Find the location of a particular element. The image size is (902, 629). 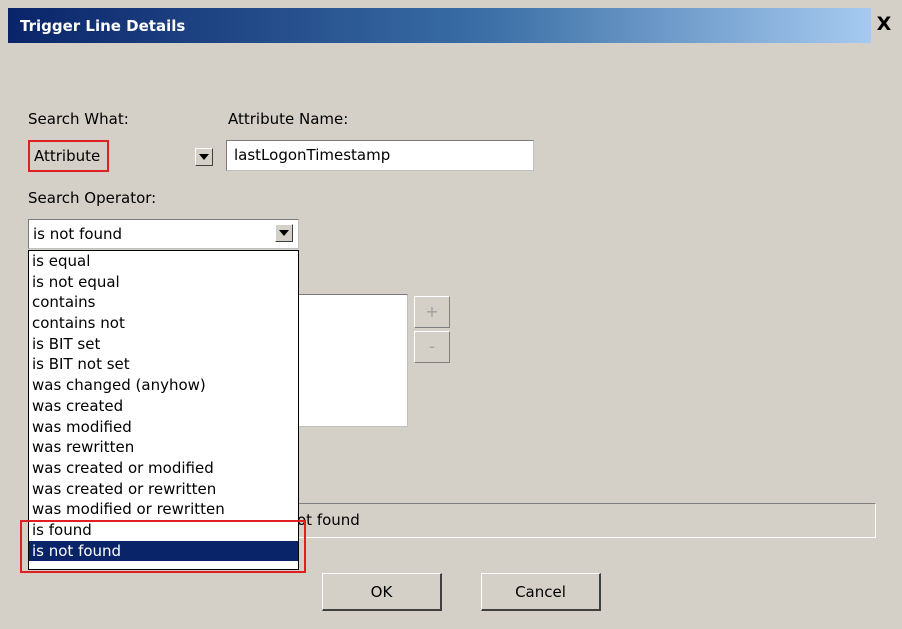

title-bar: Trigger Line Details is located at coordinates (439, 25).